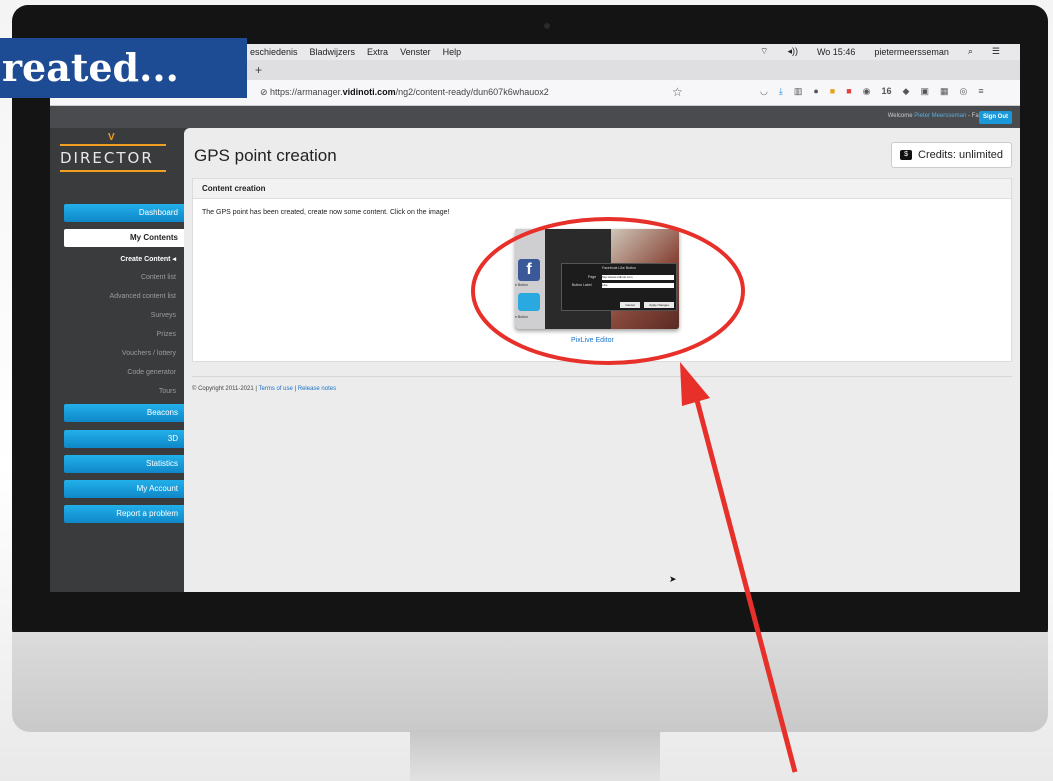  I want to click on menu-item: Bladwijzers, so click(333, 52).